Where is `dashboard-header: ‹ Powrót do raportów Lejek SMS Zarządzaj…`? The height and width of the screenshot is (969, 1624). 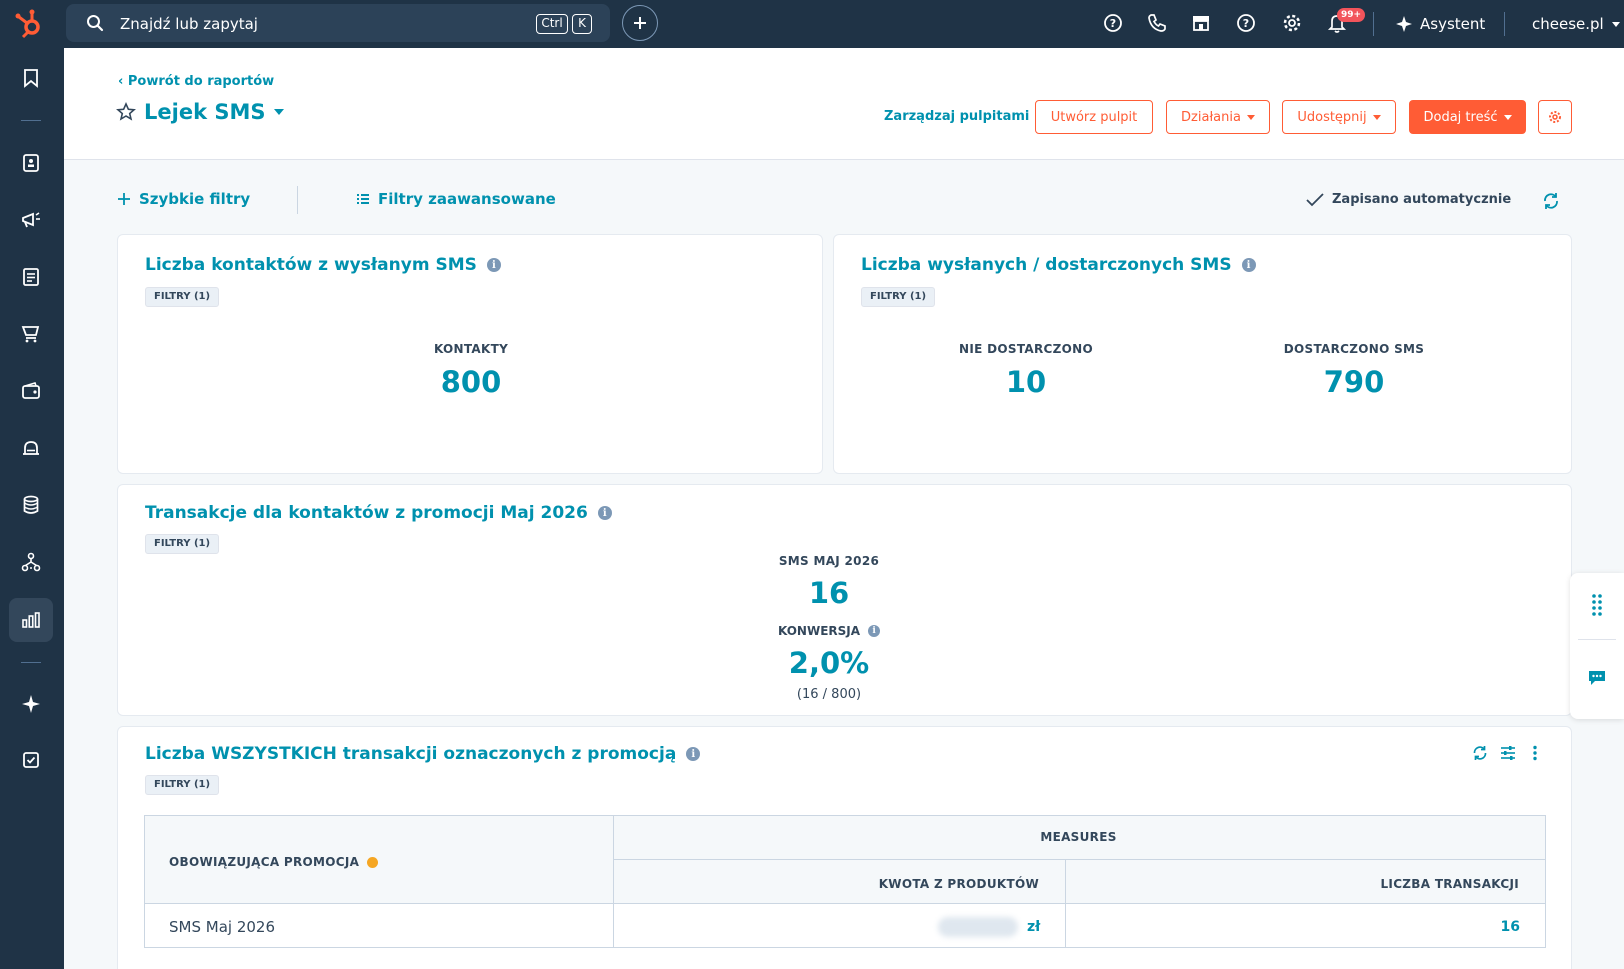
dashboard-header: ‹ Powrót do raportów Lejek SMS Zarządzaj… is located at coordinates (844, 104).